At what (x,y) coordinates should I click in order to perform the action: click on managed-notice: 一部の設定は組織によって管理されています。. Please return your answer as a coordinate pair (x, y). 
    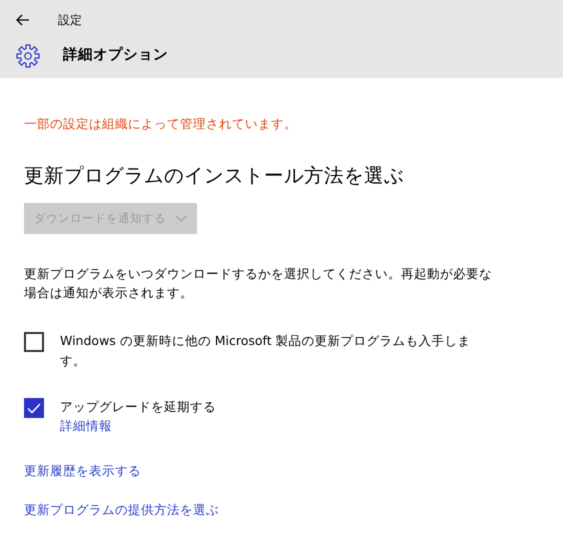
    Looking at the image, I should click on (161, 124).